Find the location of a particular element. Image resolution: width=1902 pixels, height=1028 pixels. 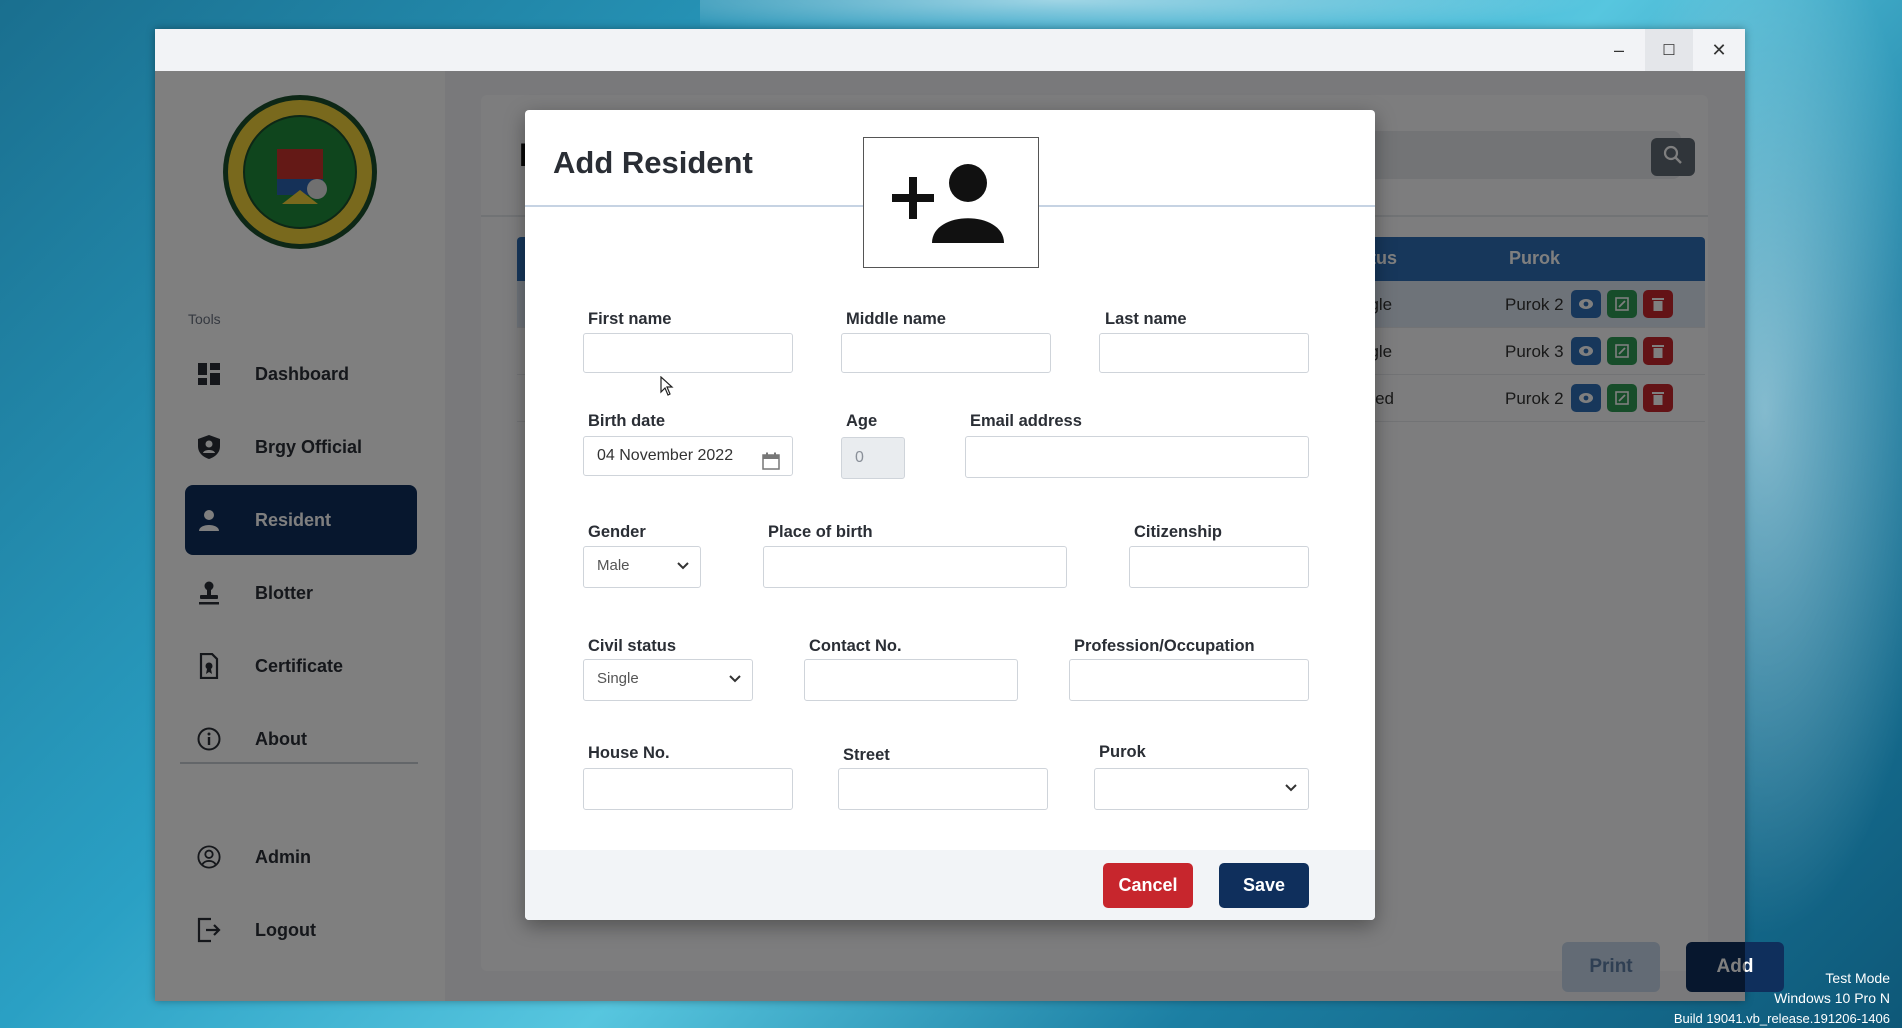

gender-selected-value: Male is located at coordinates (613, 565).